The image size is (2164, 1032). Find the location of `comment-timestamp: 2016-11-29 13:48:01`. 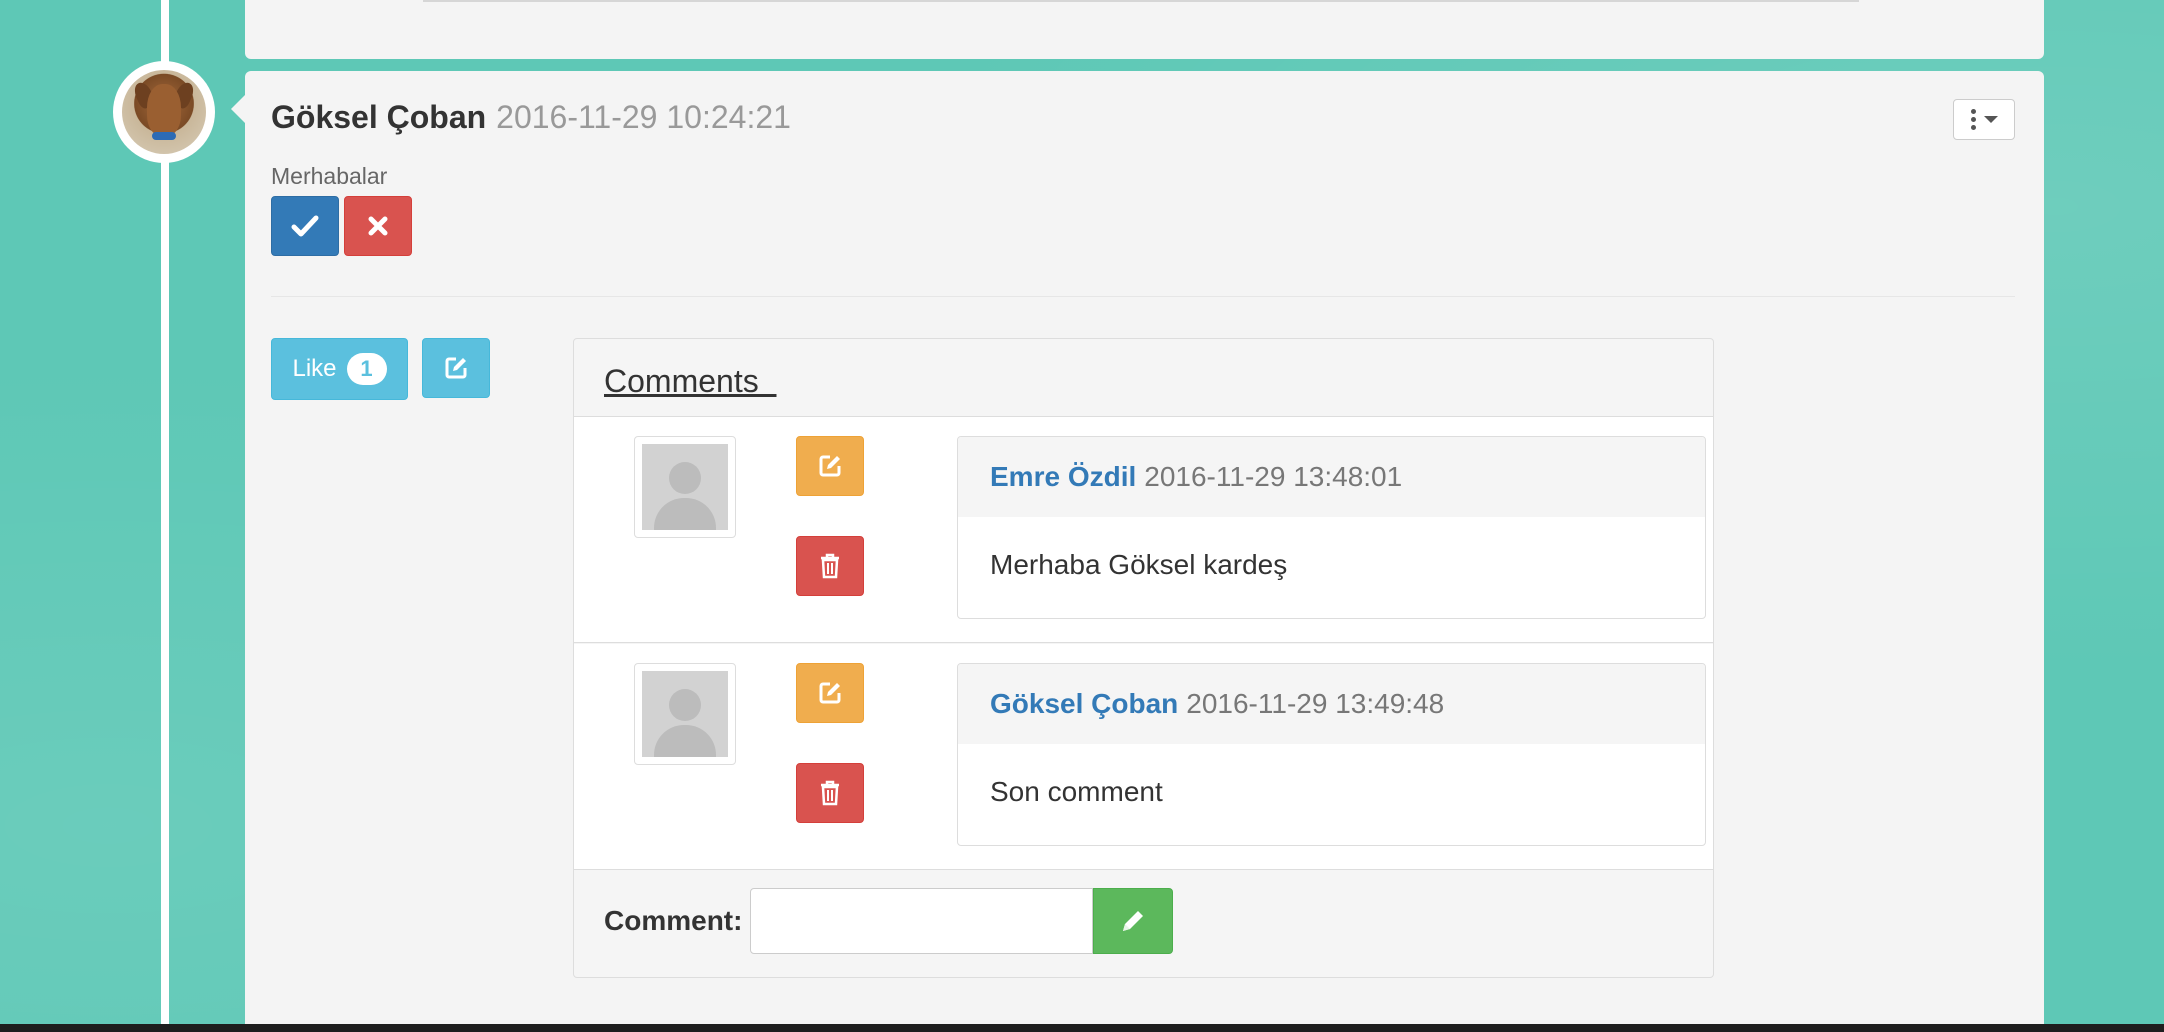

comment-timestamp: 2016-11-29 13:48:01 is located at coordinates (1273, 476).